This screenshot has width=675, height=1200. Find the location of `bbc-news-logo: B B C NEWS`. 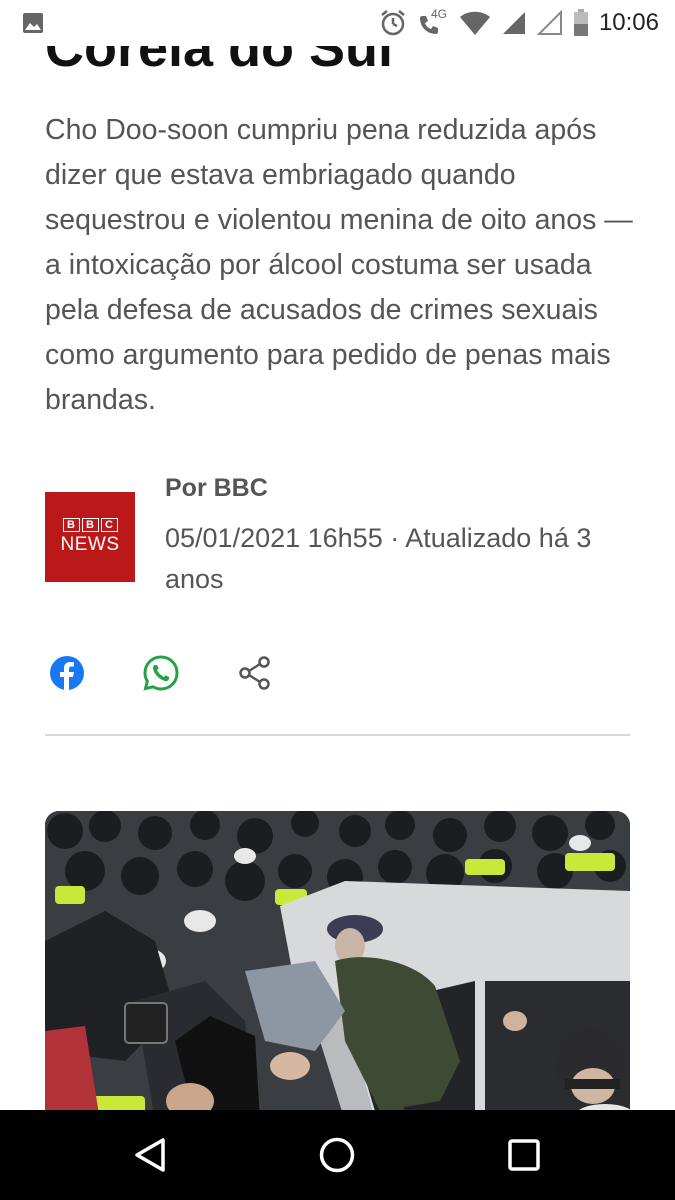

bbc-news-logo: B B C NEWS is located at coordinates (90, 537).